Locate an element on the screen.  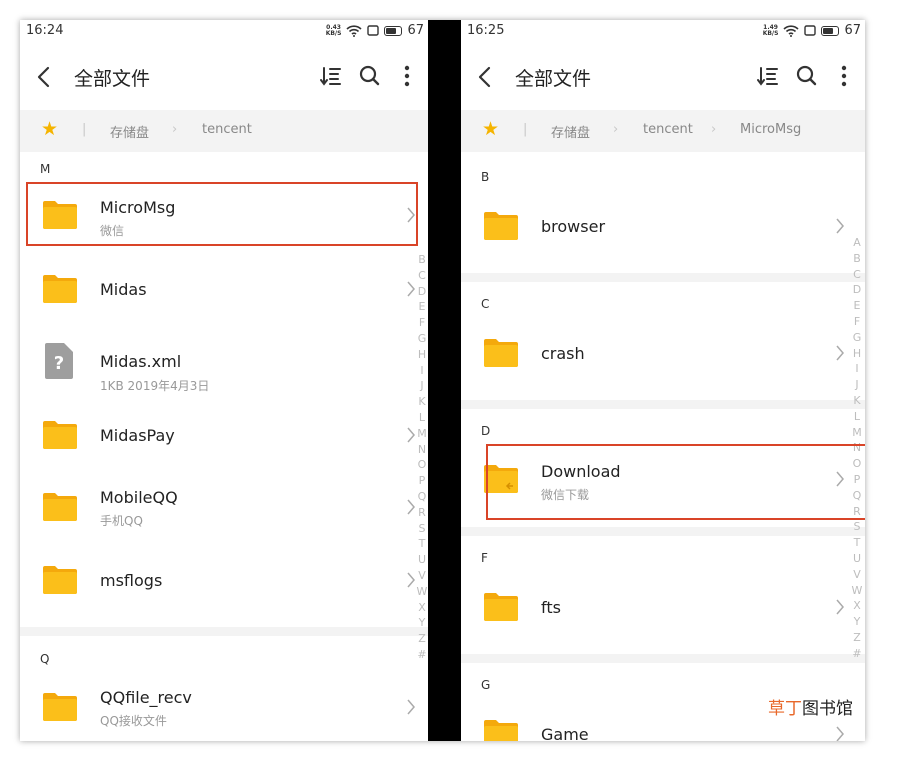
file-item-midas-xml: ? Midas.xml 1KB 2019年4月3日 is located at coordinates (224, 361).